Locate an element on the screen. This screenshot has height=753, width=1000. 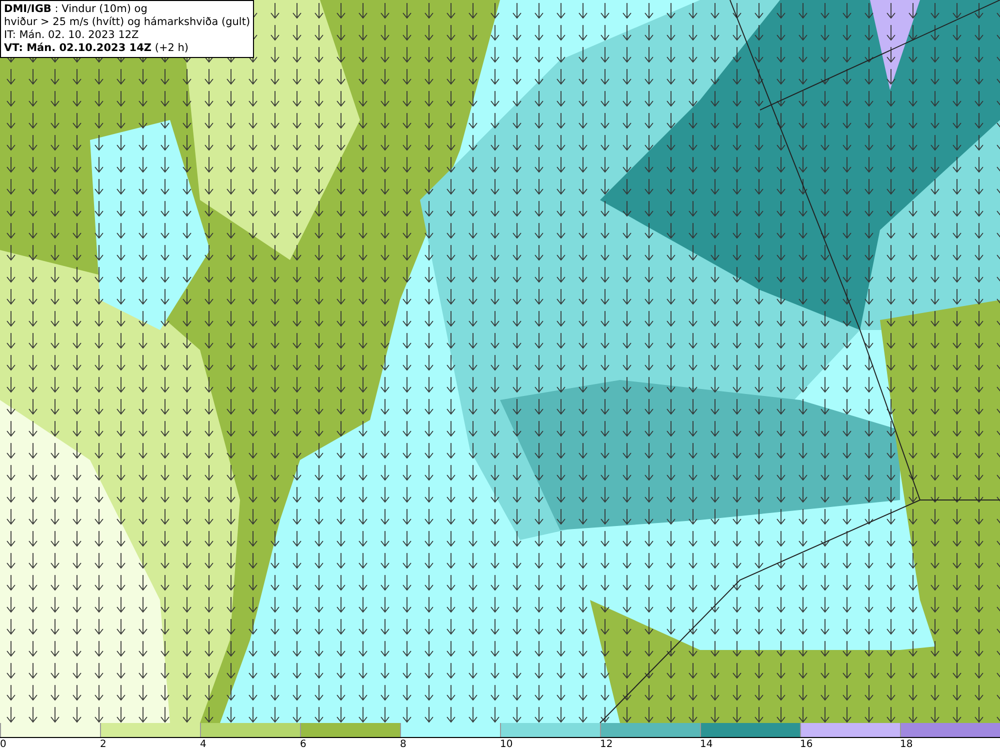
info-text: IT: Mán. 02. 10. 2023 12Z is located at coordinates (72, 35).